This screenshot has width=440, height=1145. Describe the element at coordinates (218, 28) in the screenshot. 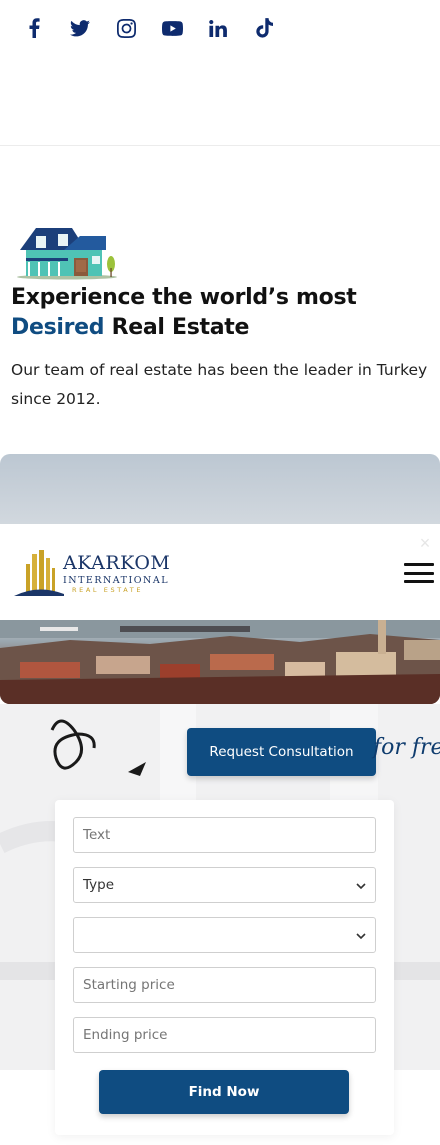

I see `linkedin-icon` at that location.